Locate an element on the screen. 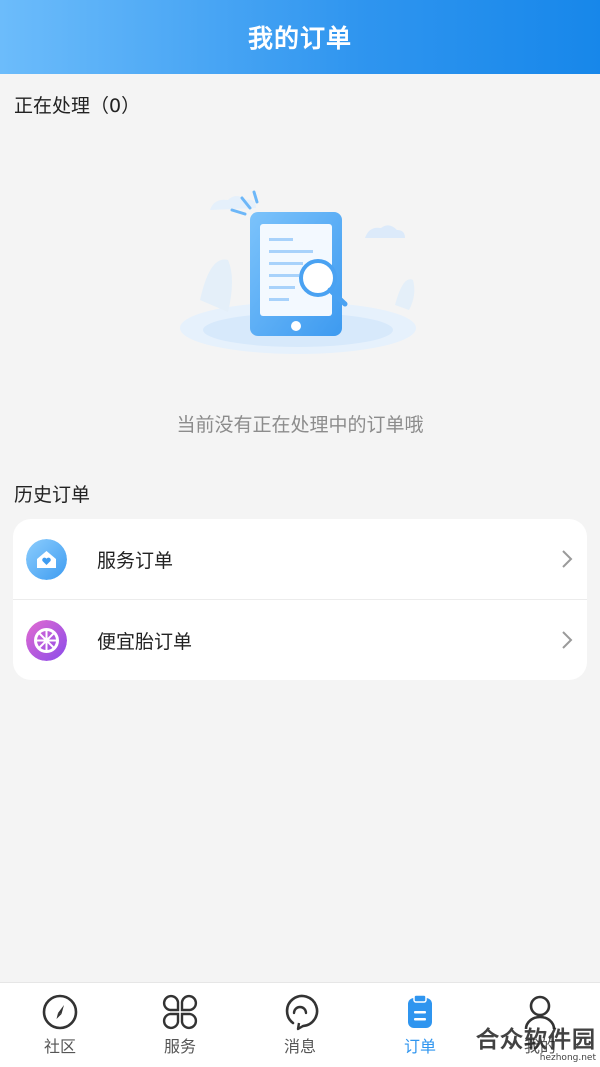 The image size is (600, 1067). tab-orders: 订单 is located at coordinates (420, 1025).